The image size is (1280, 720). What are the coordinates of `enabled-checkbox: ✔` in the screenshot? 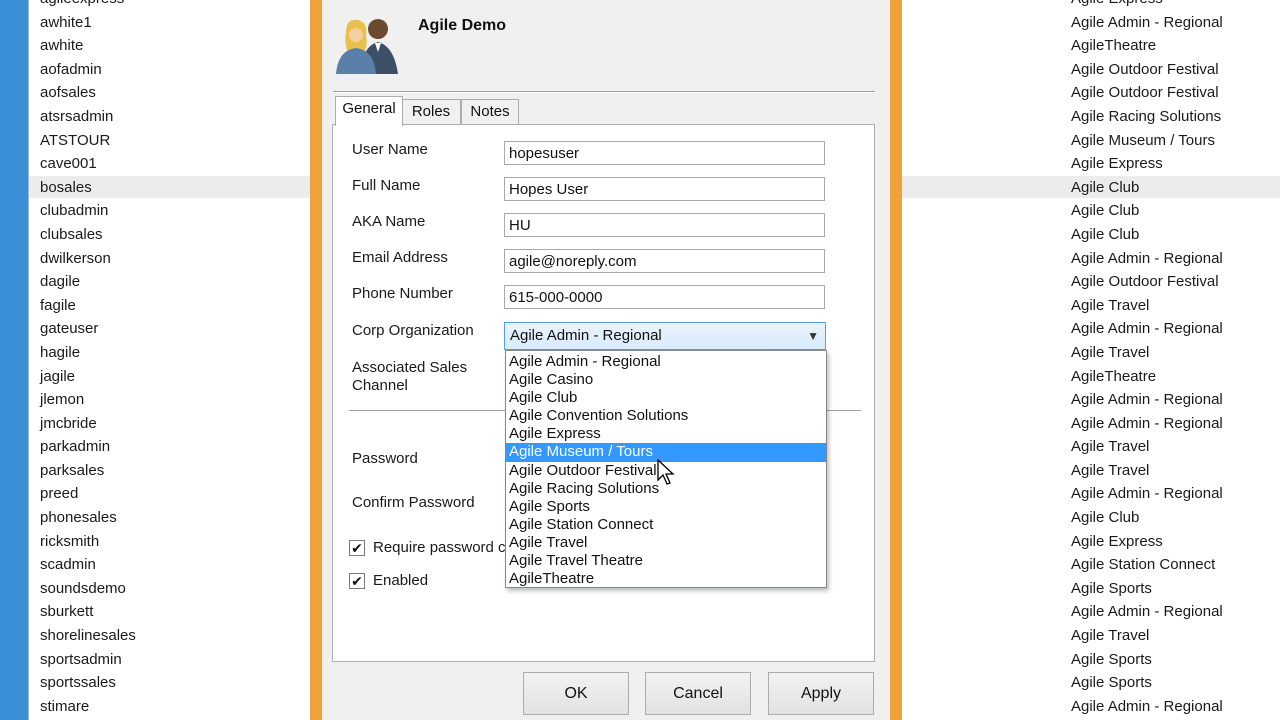 It's located at (357, 581).